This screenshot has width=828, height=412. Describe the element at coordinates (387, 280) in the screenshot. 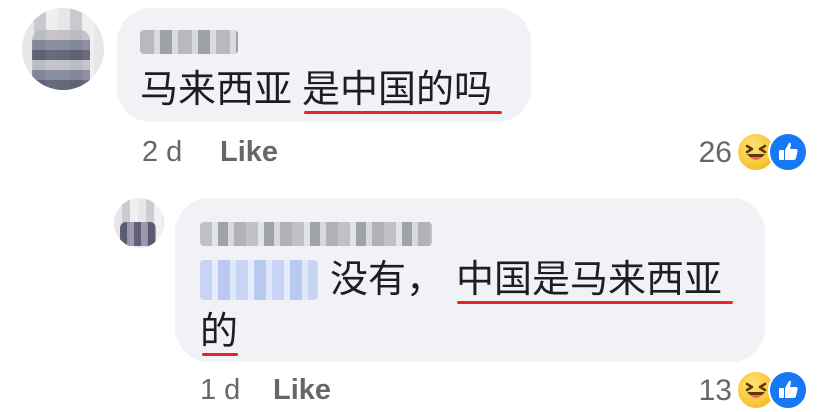

I see `comment-text: 没有，` at that location.